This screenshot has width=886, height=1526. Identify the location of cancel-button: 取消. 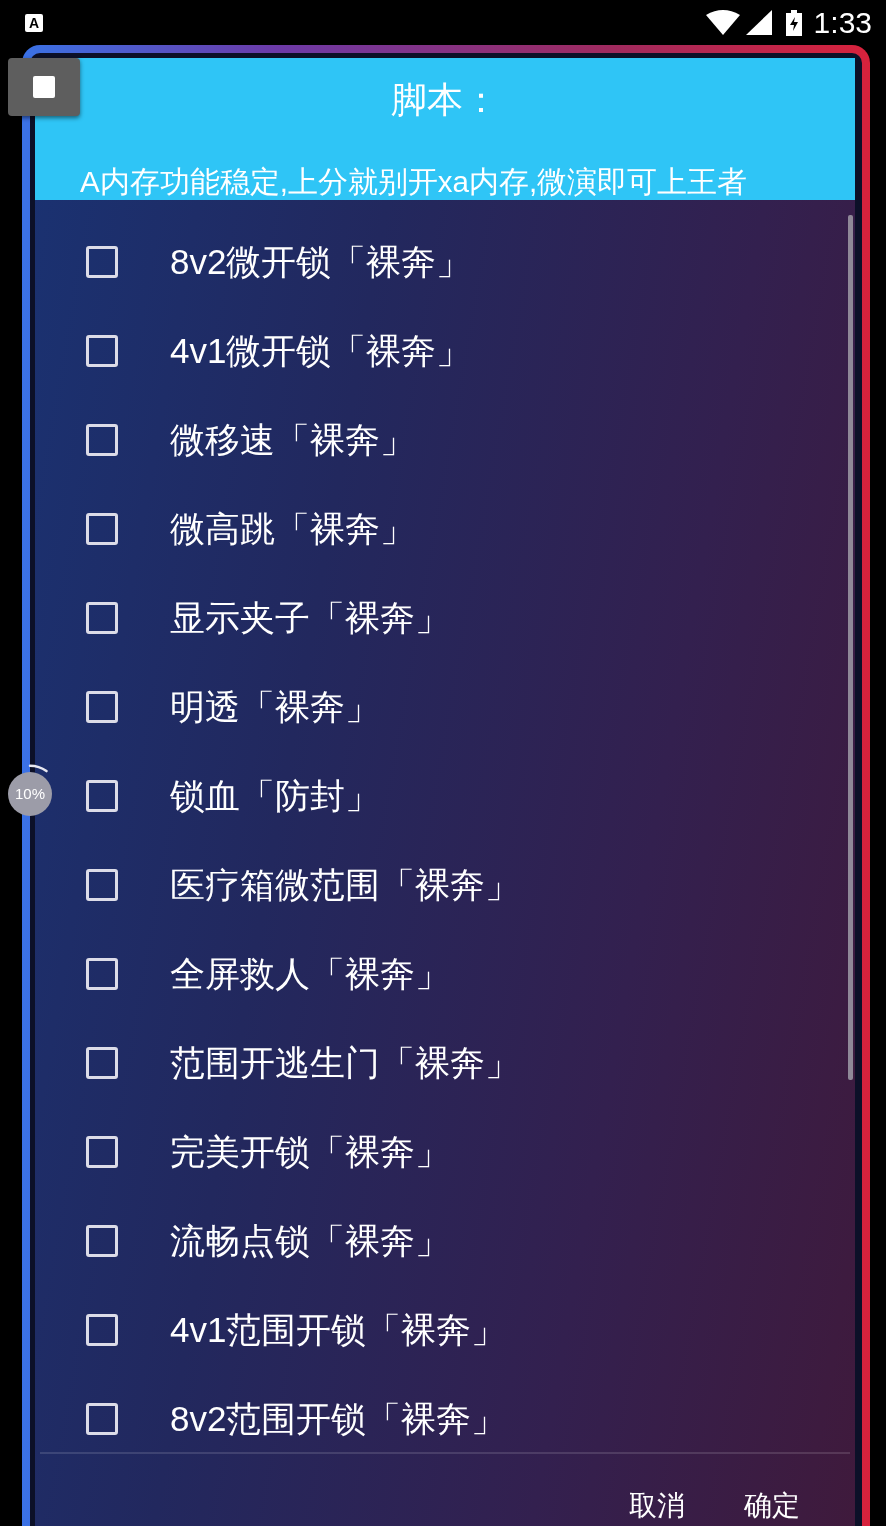
(657, 1506).